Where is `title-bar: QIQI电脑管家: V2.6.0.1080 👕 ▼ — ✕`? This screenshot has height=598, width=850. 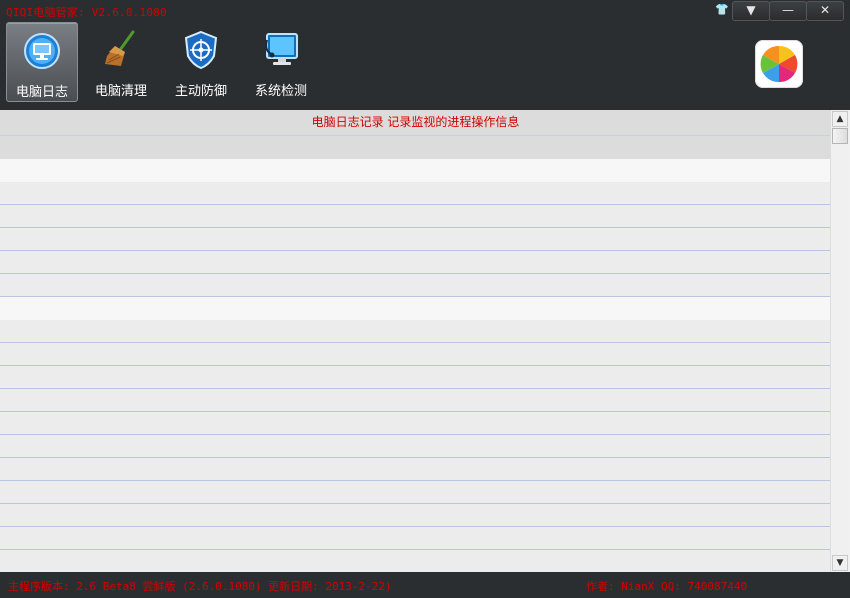 title-bar: QIQI电脑管家: V2.6.0.1080 👕 ▼ — ✕ is located at coordinates (425, 11).